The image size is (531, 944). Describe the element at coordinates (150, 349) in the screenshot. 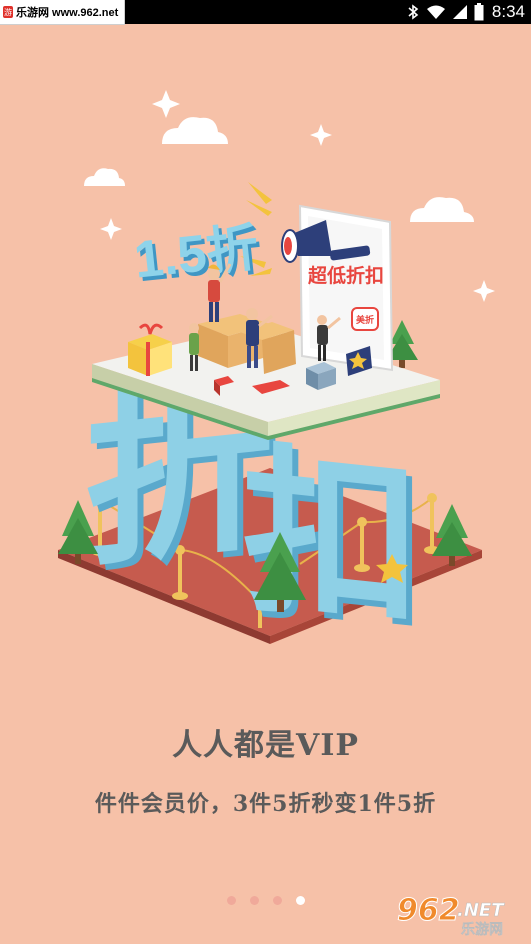

I see `gift-icon` at that location.